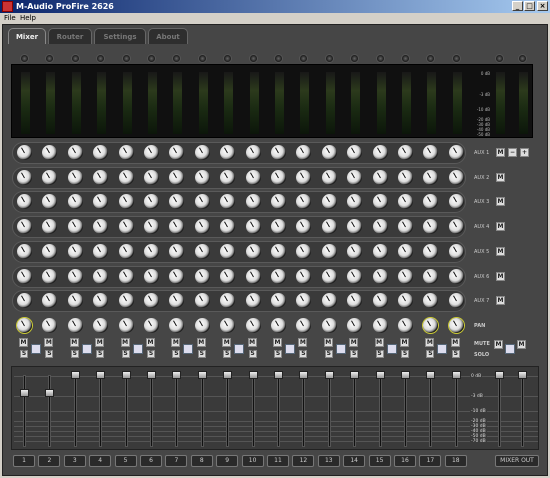 The width and height of the screenshot is (550, 478). What do you see at coordinates (517, 6) in the screenshot?
I see `minimize-button: _` at bounding box center [517, 6].